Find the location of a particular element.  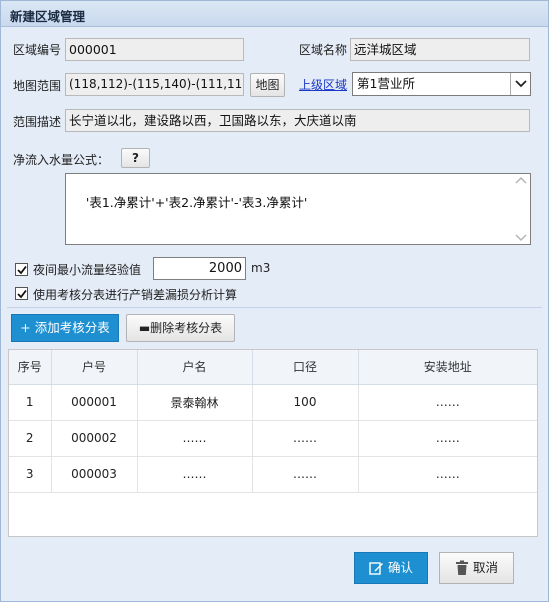

table-cell: 景泰翰林 is located at coordinates (195, 402).